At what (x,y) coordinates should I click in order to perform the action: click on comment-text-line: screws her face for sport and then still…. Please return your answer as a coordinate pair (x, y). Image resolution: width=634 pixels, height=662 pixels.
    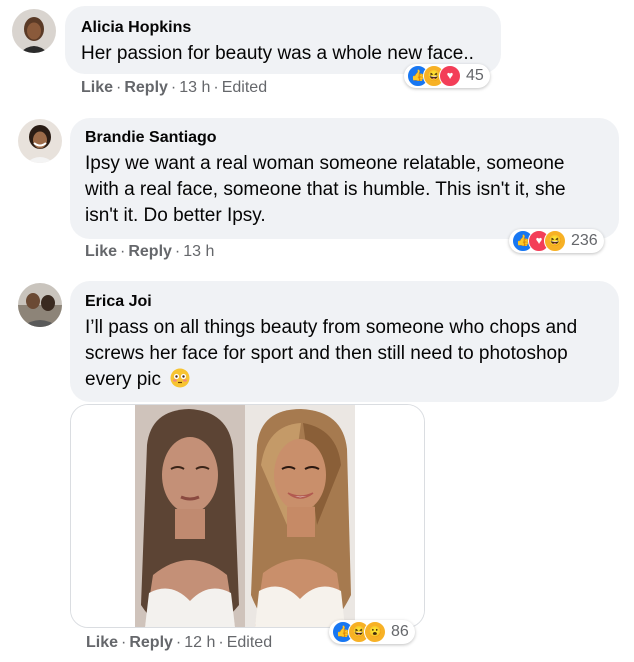
    Looking at the image, I should click on (326, 353).